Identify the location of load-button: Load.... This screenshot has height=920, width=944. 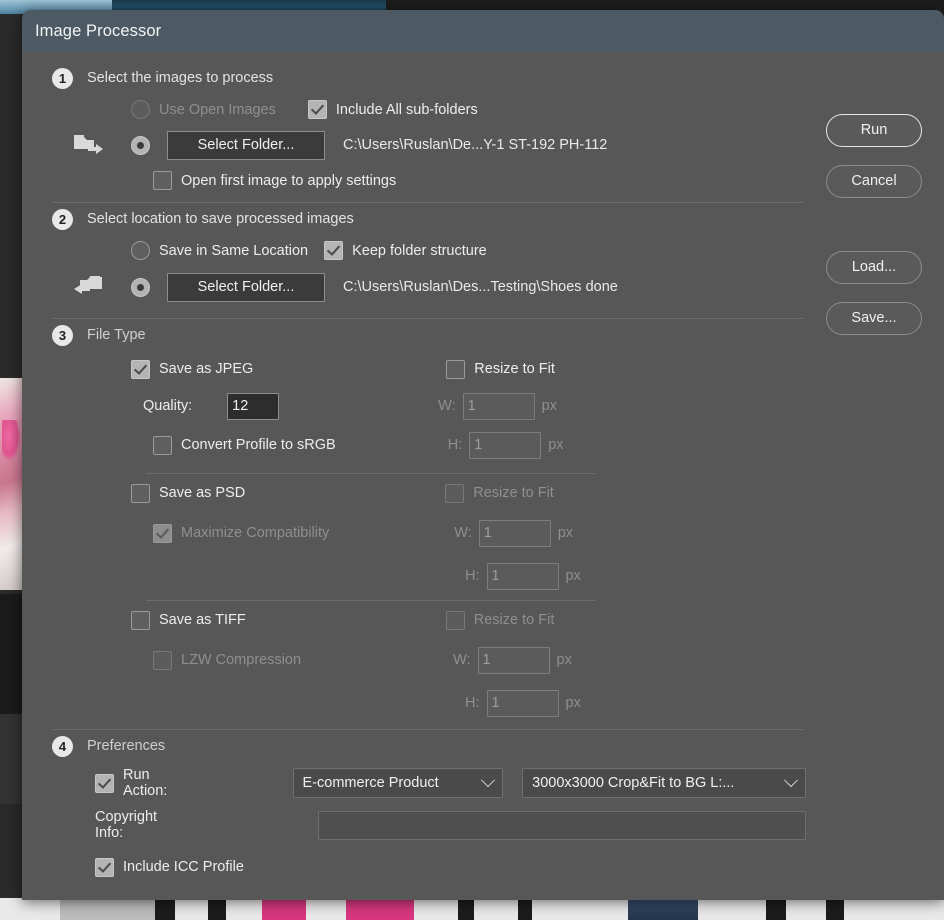
(874, 267).